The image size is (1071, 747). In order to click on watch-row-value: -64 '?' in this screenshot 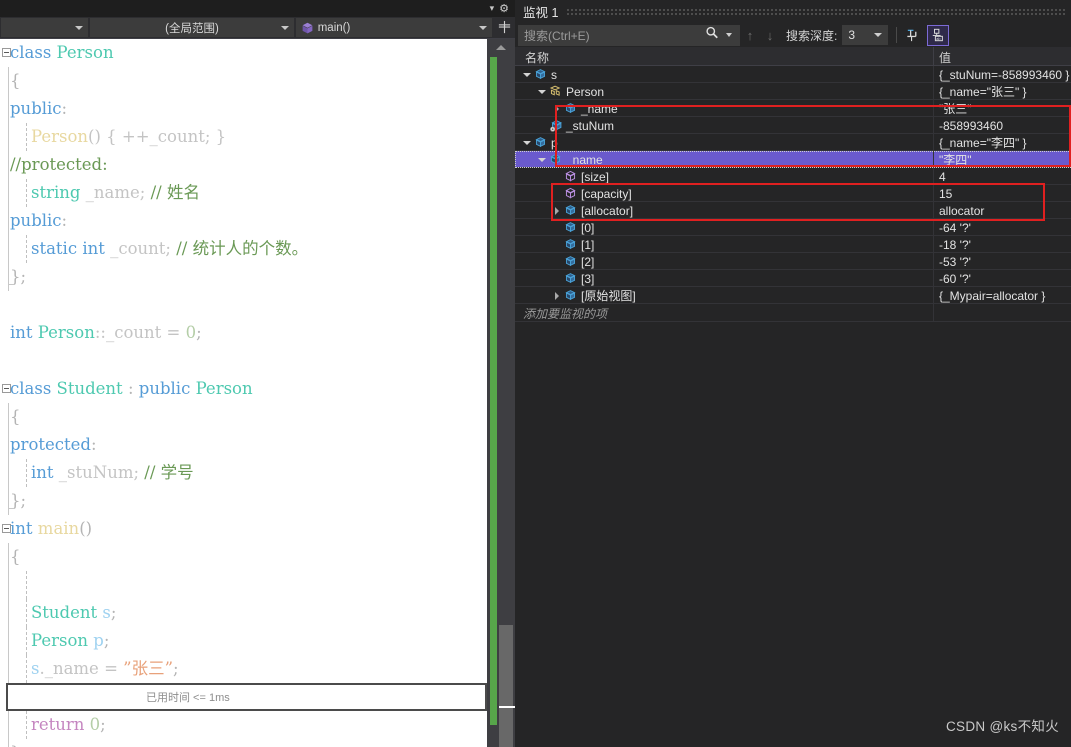, I will do `click(955, 227)`.